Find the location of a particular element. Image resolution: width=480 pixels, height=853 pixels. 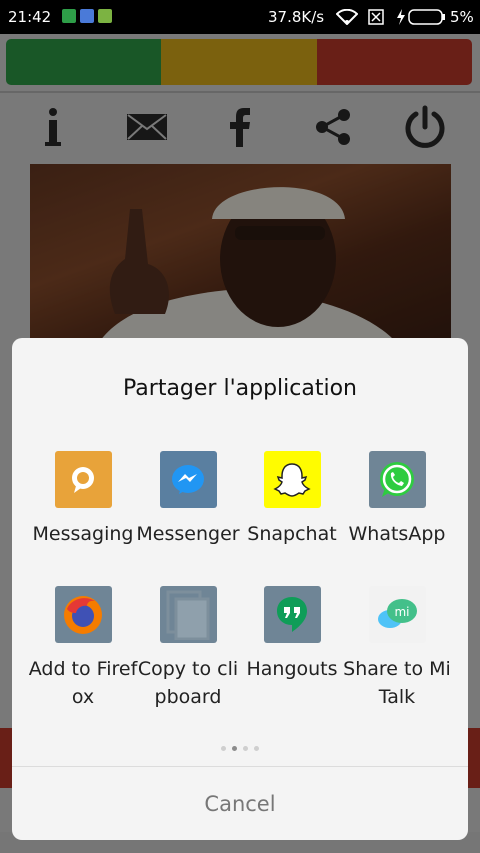

hangouts-icon is located at coordinates (292, 614).